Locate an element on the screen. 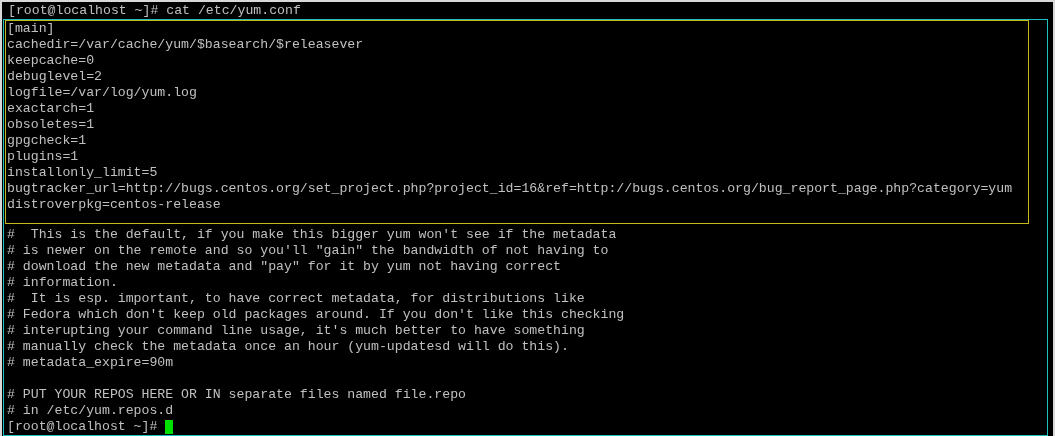 Image resolution: width=1055 pixels, height=436 pixels. comment-line: # metadata_expire=90m is located at coordinates (91, 363).